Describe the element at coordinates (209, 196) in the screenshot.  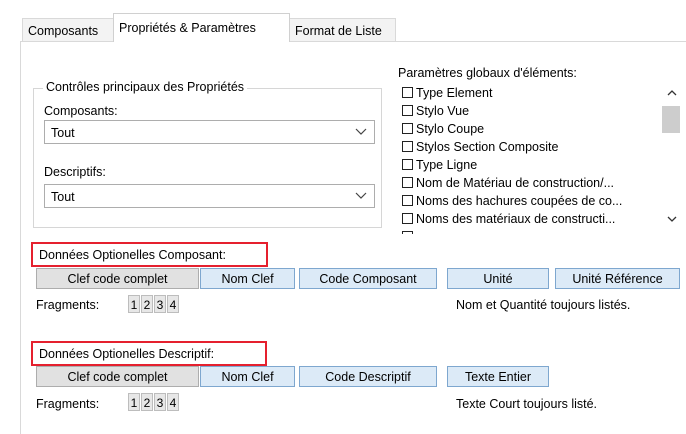
I see `descriptifs-select: Tout` at that location.